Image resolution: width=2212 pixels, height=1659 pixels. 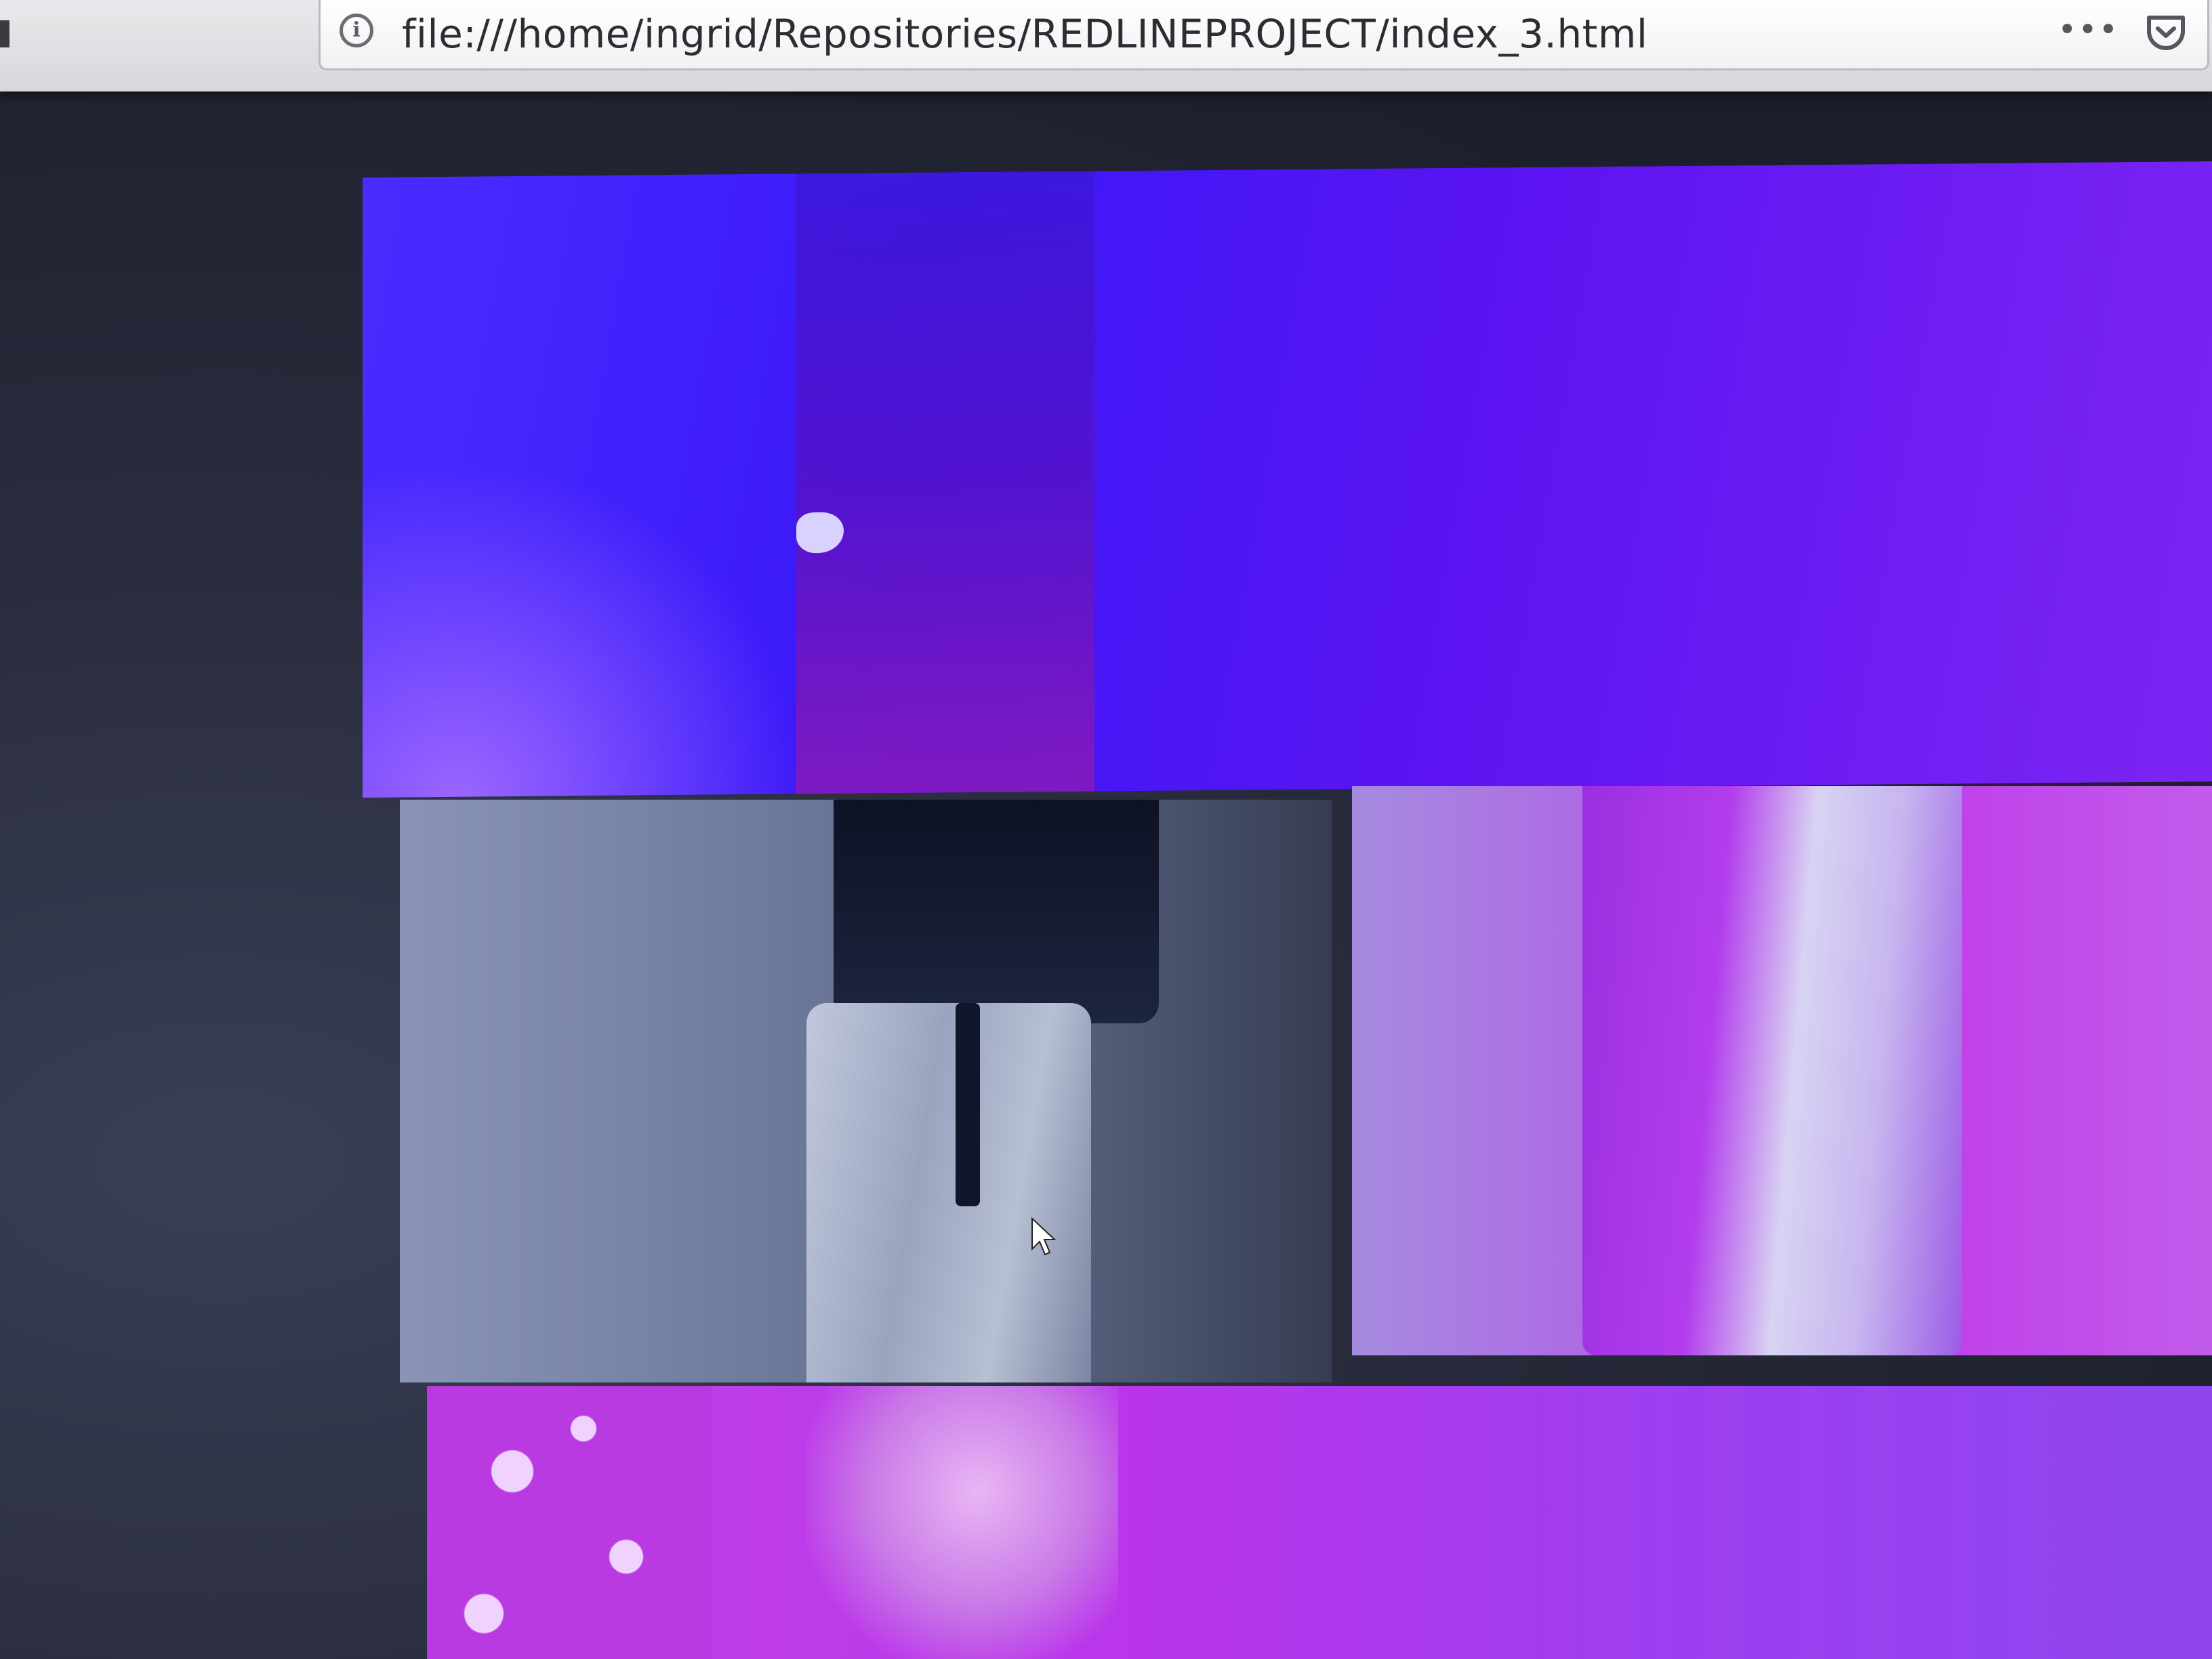 What do you see at coordinates (4, 33) in the screenshot?
I see `tab-edge` at bounding box center [4, 33].